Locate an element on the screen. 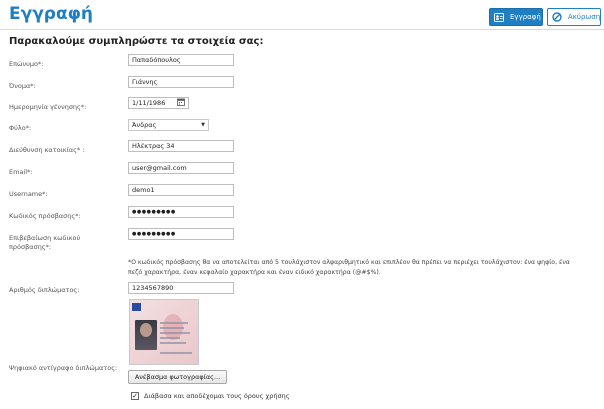 The image size is (604, 409). license-image-preview is located at coordinates (164, 332).